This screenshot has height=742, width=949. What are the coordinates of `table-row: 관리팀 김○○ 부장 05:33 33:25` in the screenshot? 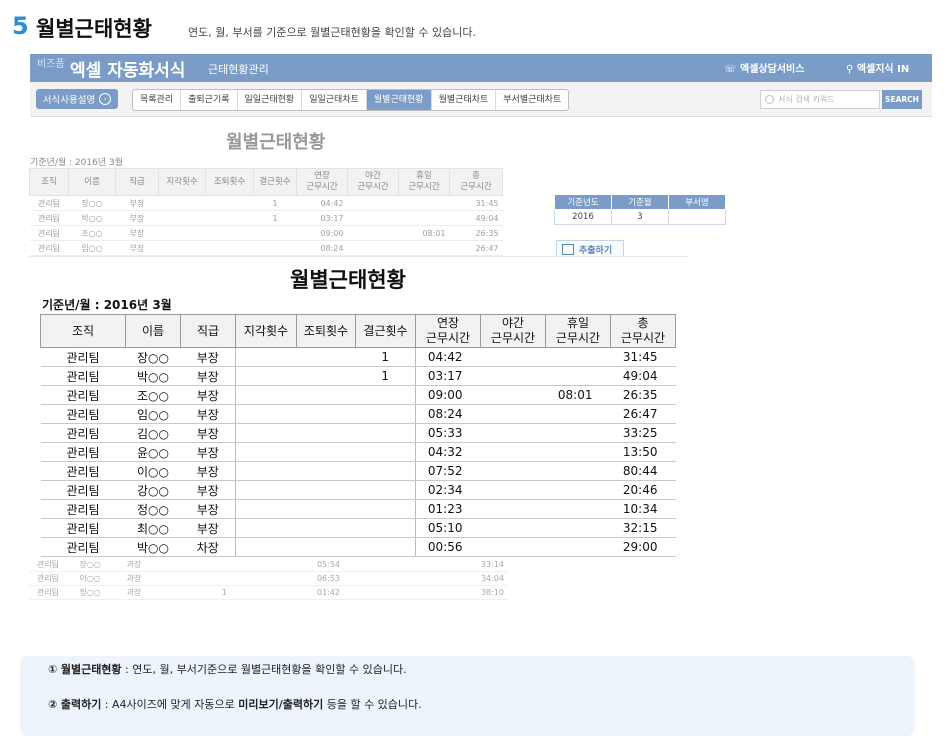 It's located at (358, 433).